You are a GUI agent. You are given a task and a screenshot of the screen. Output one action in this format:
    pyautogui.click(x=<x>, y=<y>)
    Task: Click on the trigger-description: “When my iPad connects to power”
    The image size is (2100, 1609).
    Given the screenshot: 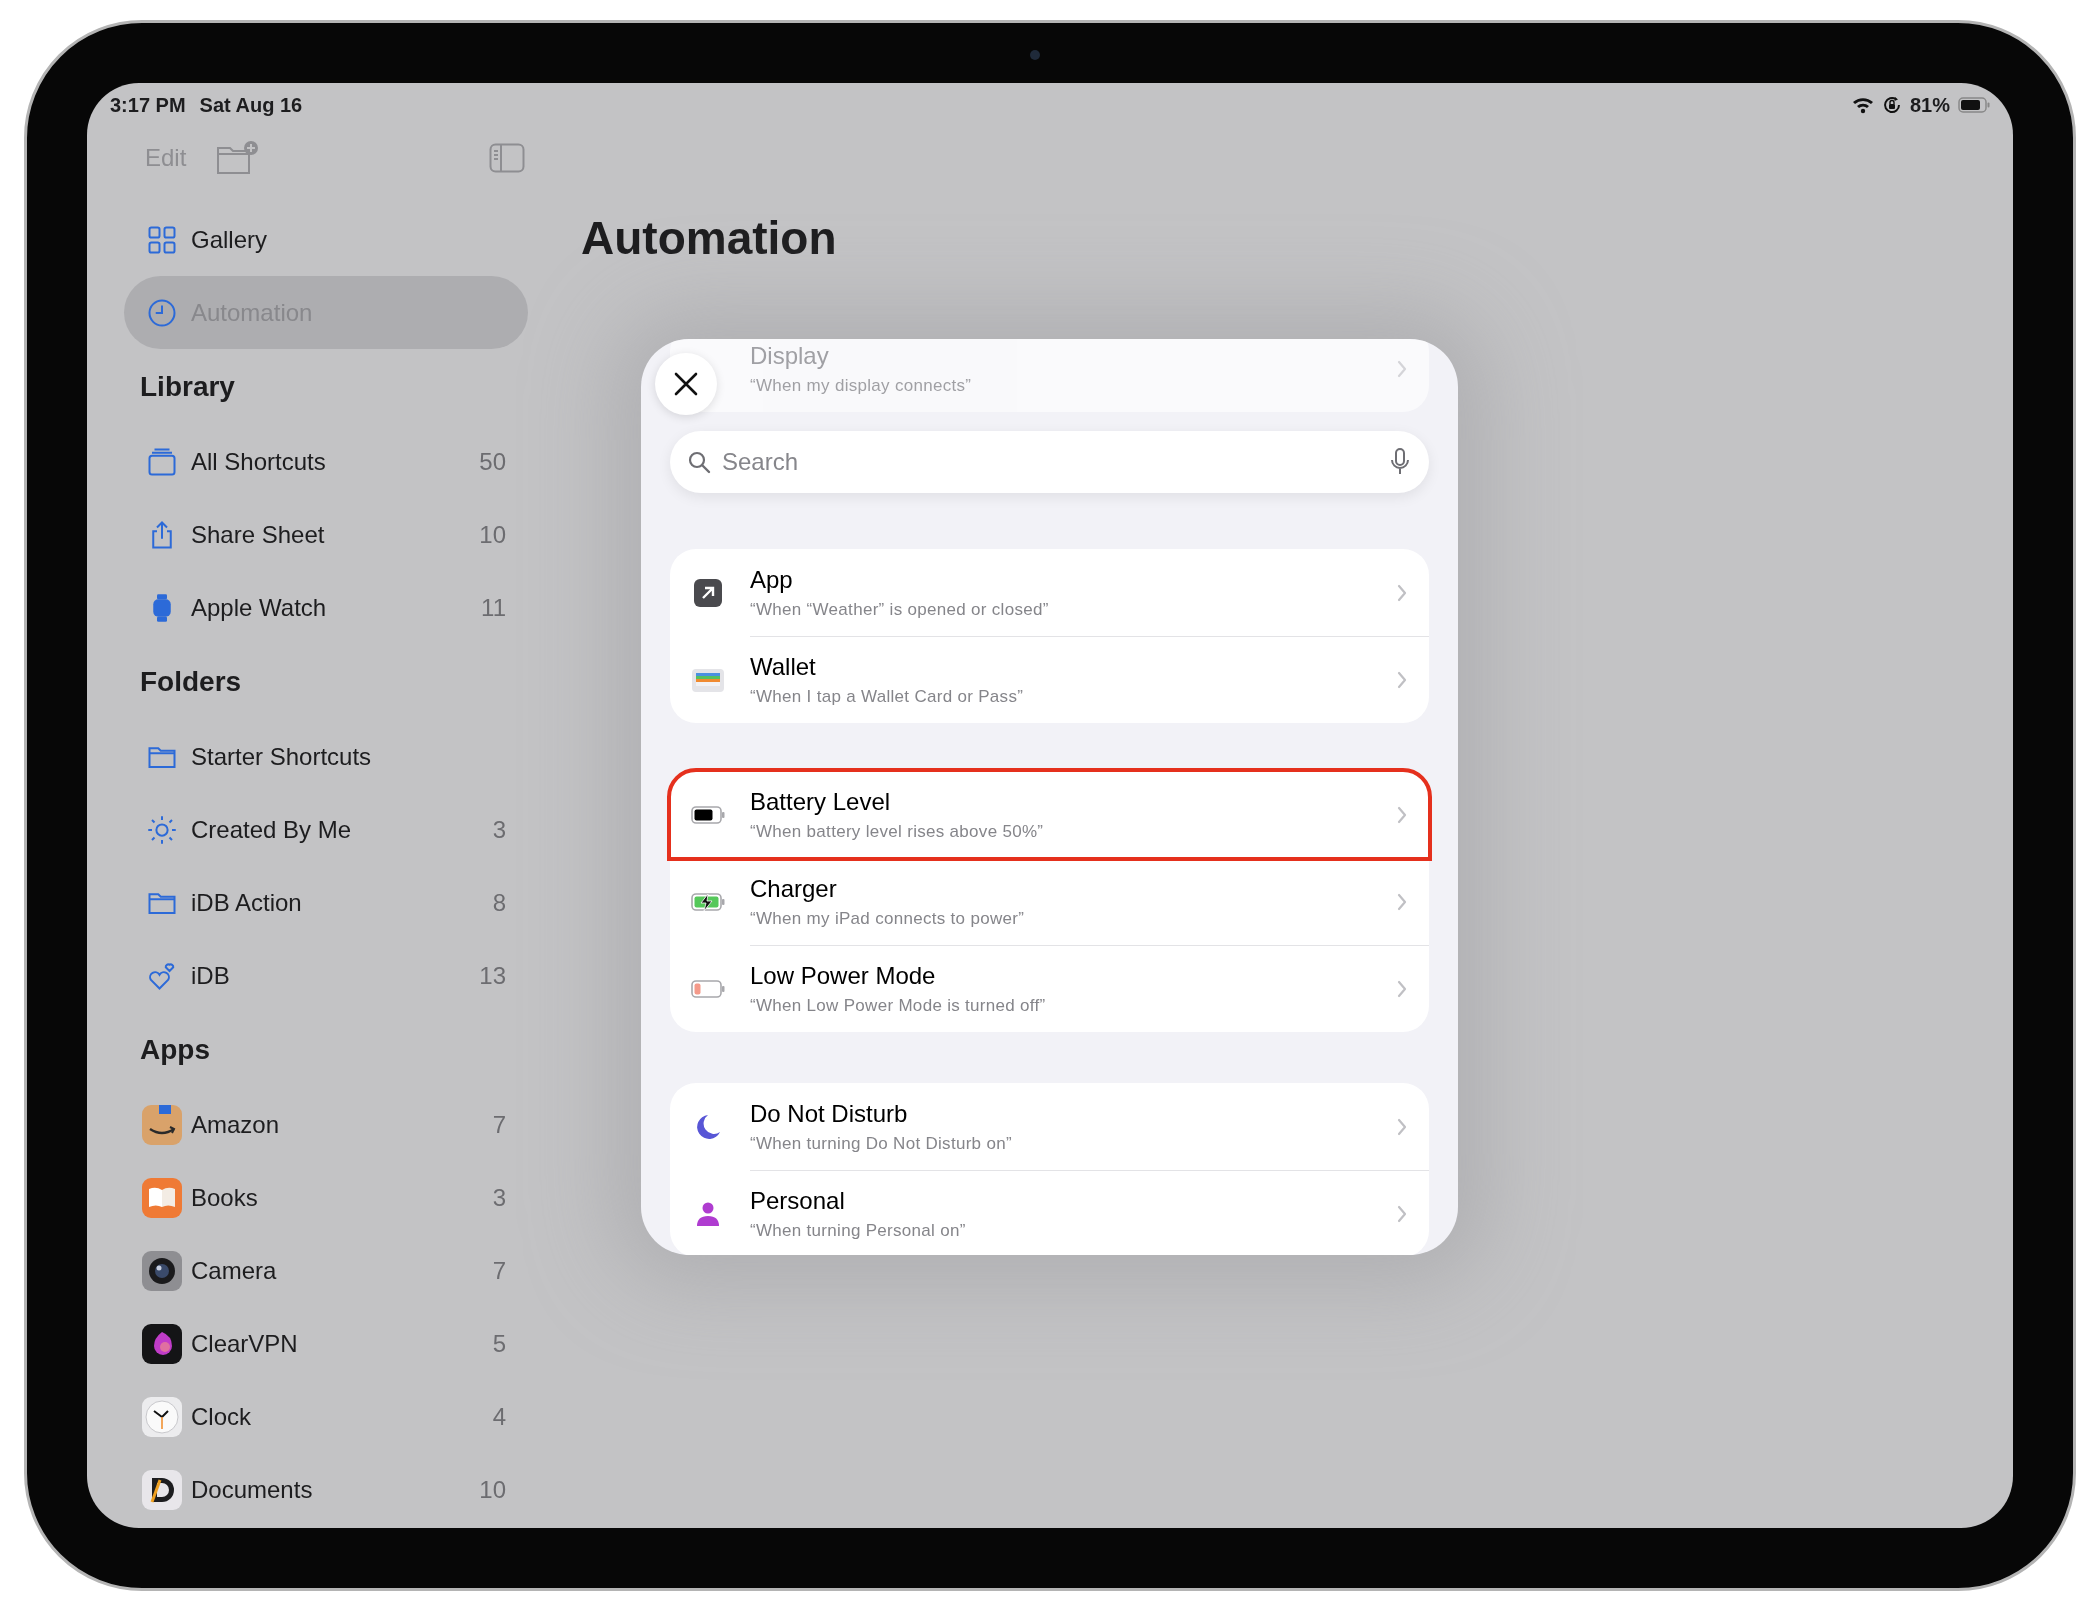 What is the action you would take?
    pyautogui.click(x=888, y=919)
    